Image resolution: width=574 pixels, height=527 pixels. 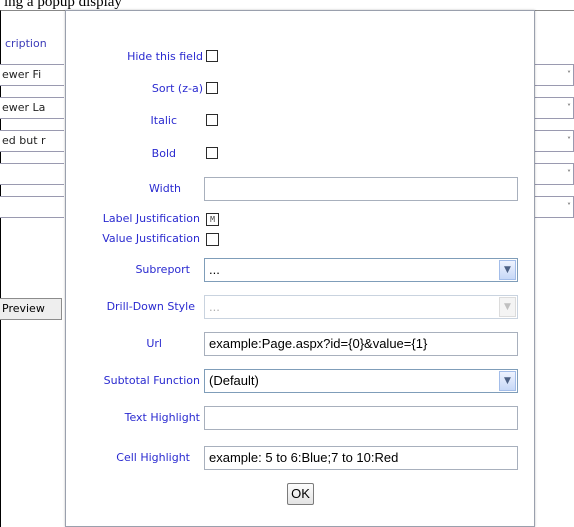 What do you see at coordinates (361, 270) in the screenshot?
I see `subreport-select: ... ▼` at bounding box center [361, 270].